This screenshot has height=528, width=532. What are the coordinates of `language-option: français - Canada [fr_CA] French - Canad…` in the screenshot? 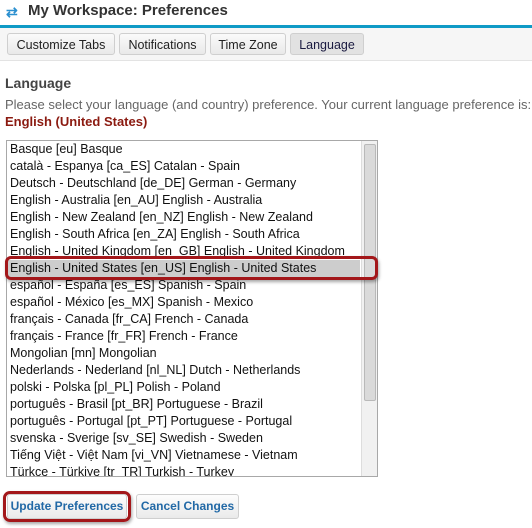 It's located at (185, 319).